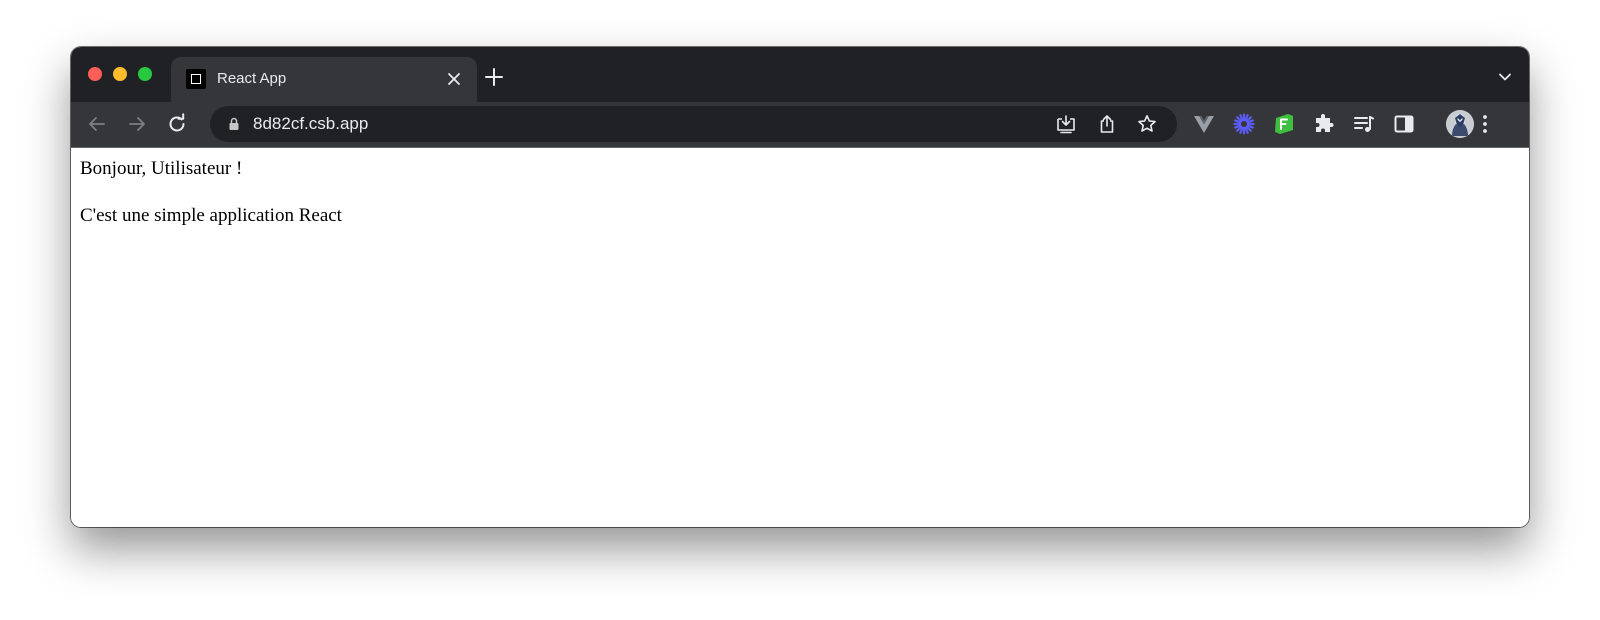  I want to click on bookmark-star-icon, so click(1147, 124).